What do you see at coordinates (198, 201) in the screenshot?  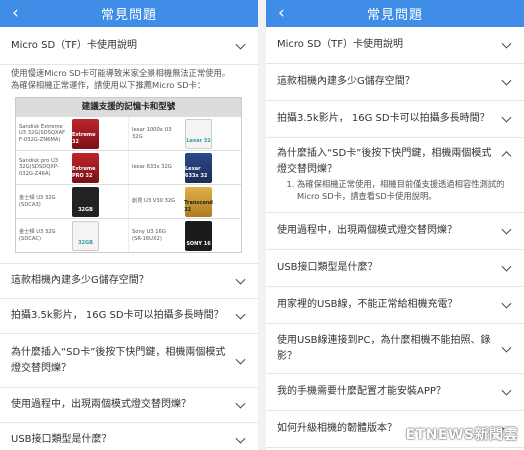 I see `sd-card-image: Transcend 32` at bounding box center [198, 201].